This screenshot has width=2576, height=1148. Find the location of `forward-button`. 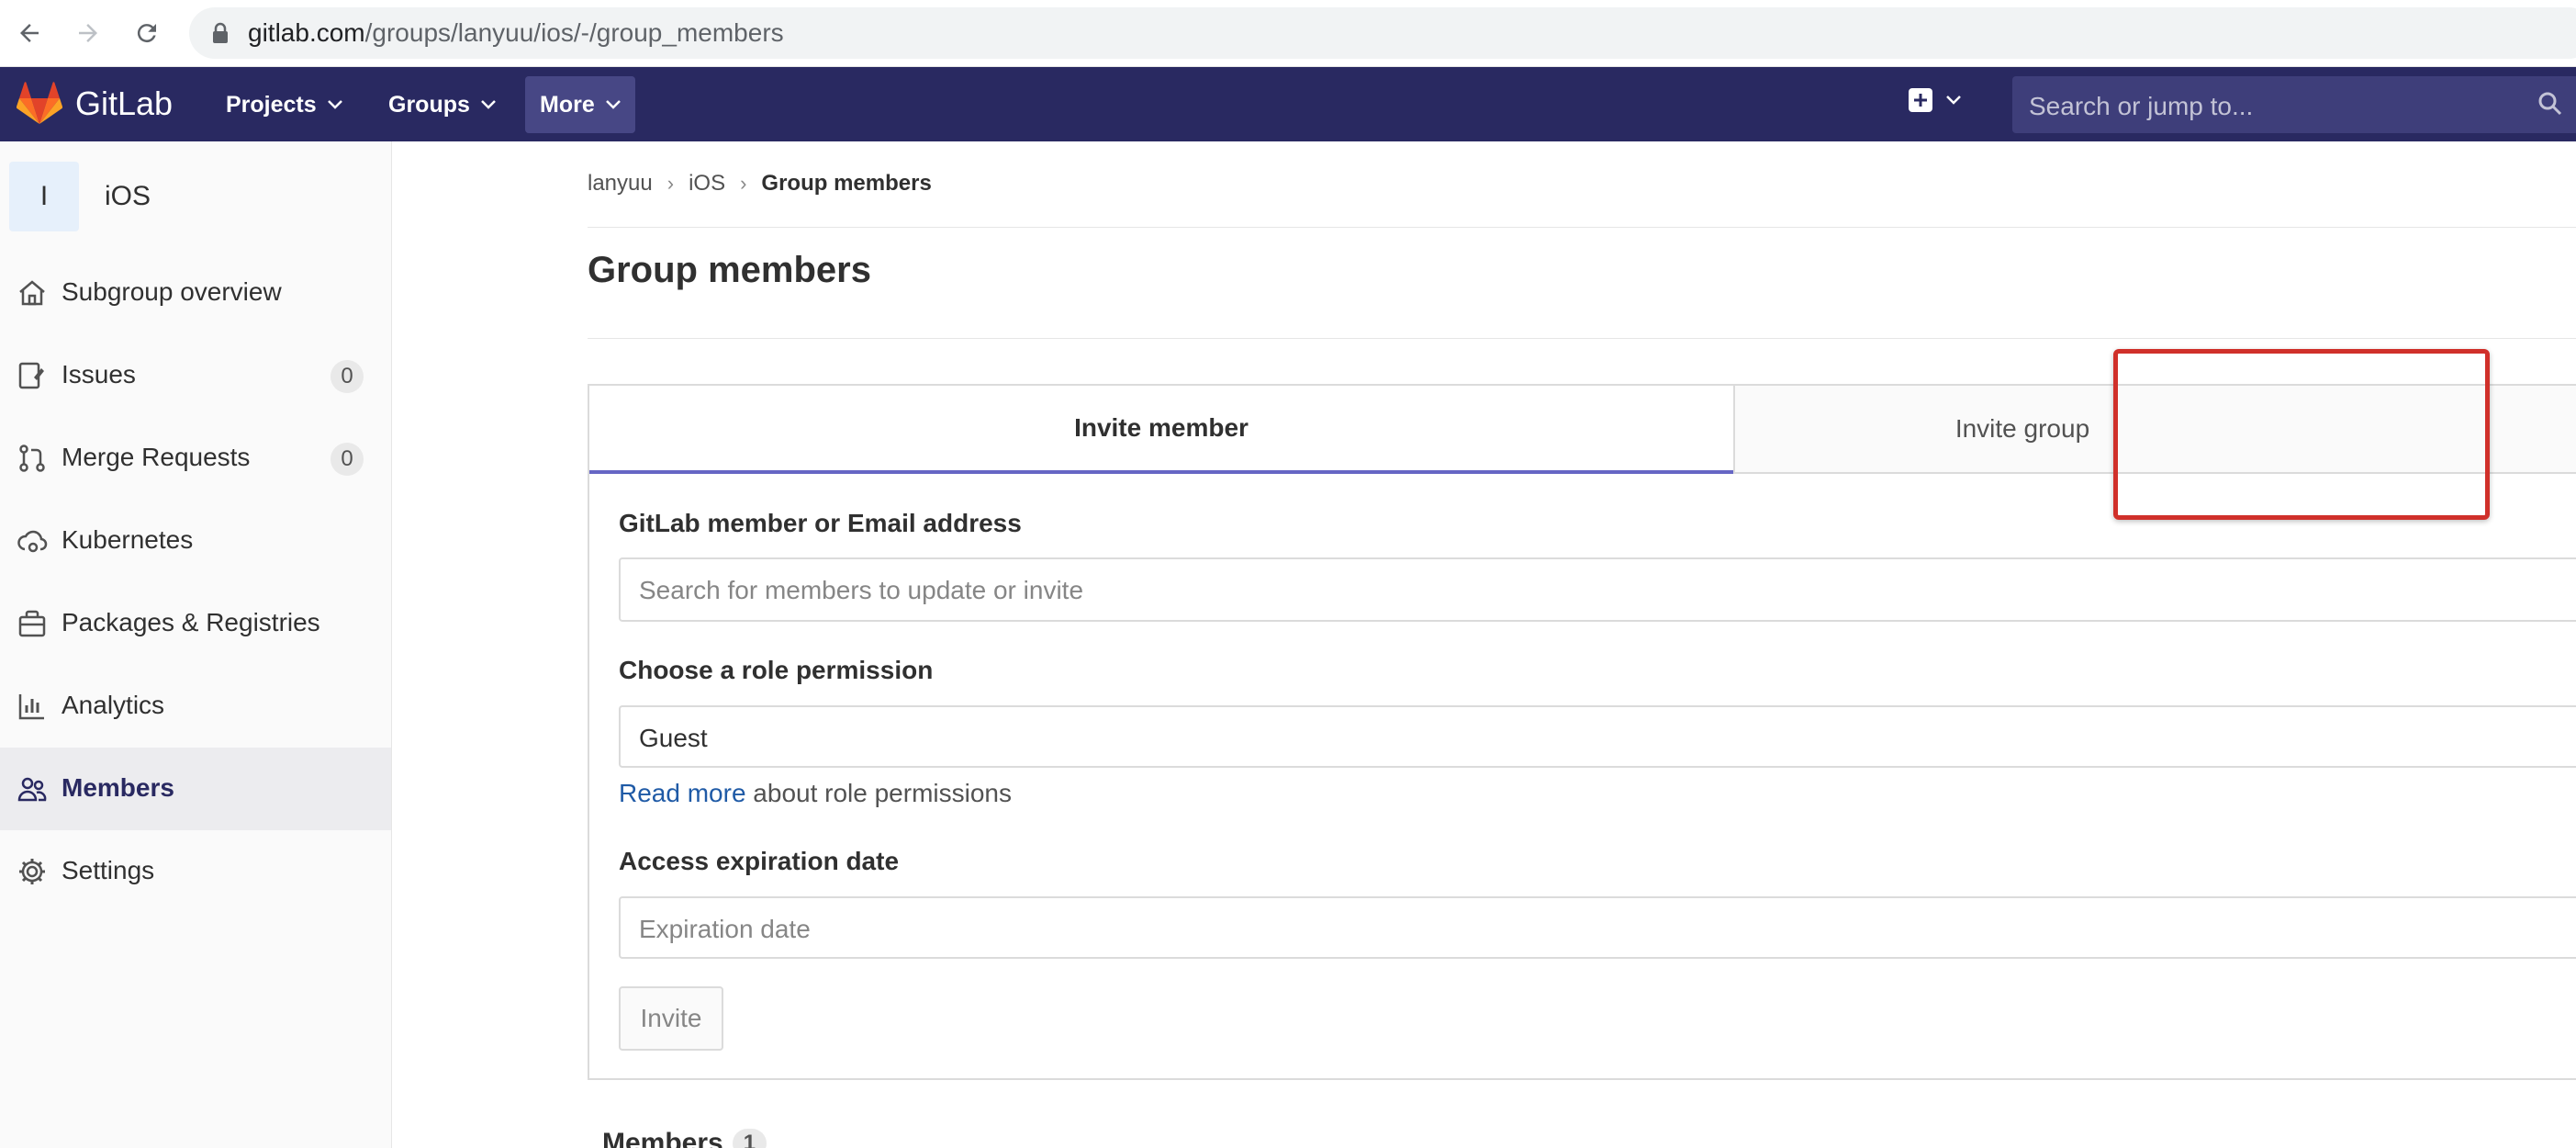

forward-button is located at coordinates (88, 33).